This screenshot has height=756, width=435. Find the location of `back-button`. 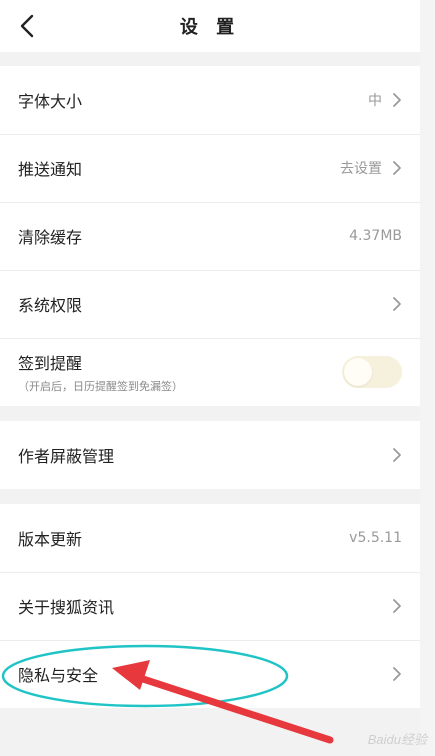

back-button is located at coordinates (27, 26).